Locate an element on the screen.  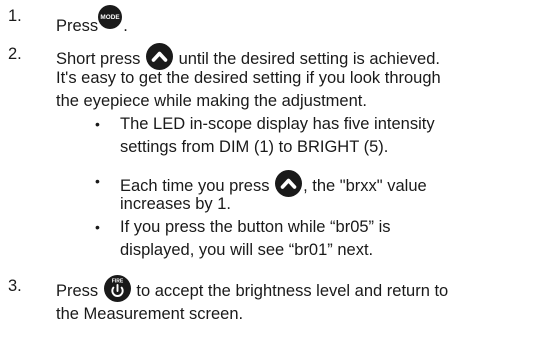
step-2-number: 2. is located at coordinates (15, 54).